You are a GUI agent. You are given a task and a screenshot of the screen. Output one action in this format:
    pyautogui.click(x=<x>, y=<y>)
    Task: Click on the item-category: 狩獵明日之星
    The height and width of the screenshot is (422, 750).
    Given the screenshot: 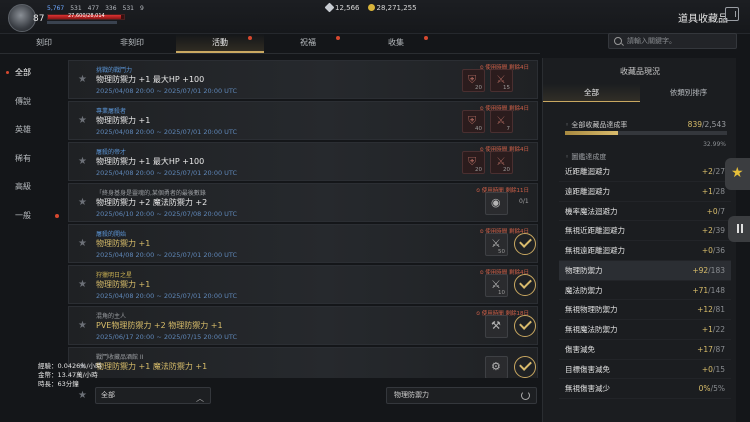 What is the action you would take?
    pyautogui.click(x=114, y=275)
    